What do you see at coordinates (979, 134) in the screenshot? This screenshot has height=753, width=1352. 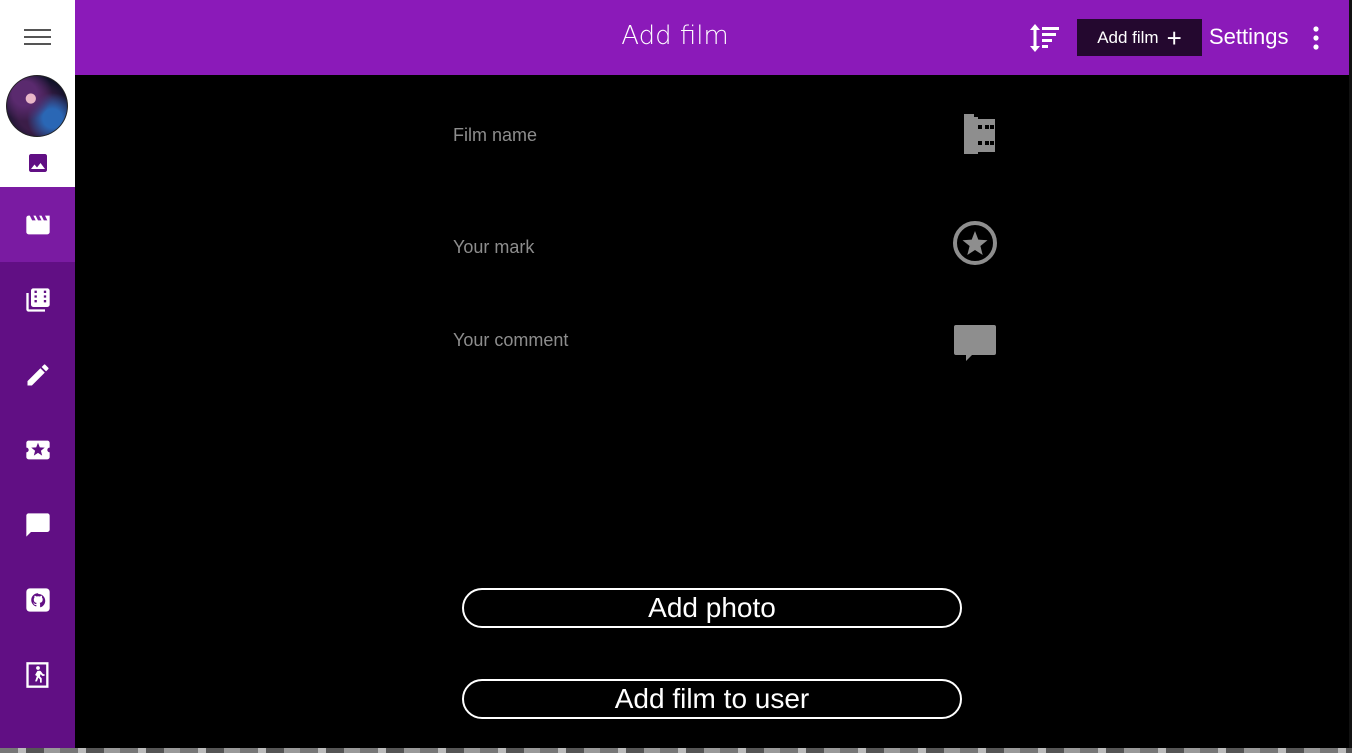 I see `film-roll-icon` at bounding box center [979, 134].